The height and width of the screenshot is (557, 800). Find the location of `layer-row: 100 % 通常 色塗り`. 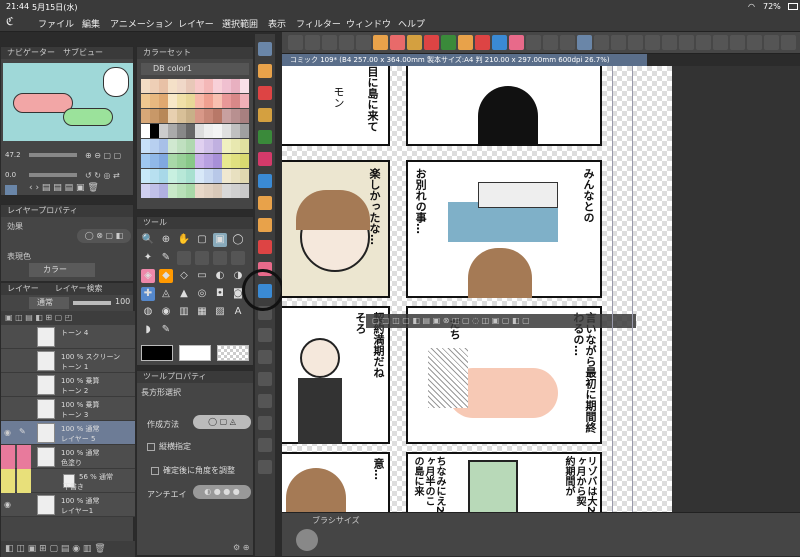

layer-row: 100 % 通常 色塗り is located at coordinates (68, 457).